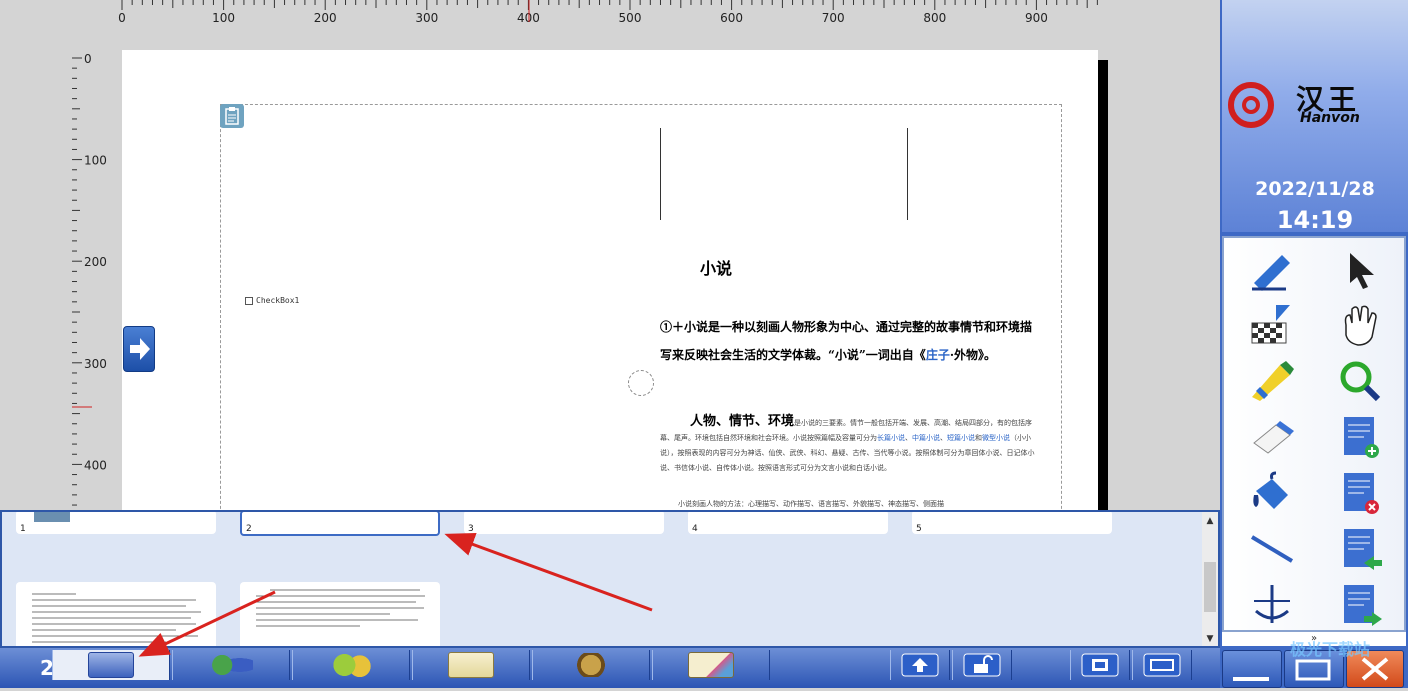  Describe the element at coordinates (1315, 189) in the screenshot. I see `date-display: 2022/11/28` at that location.